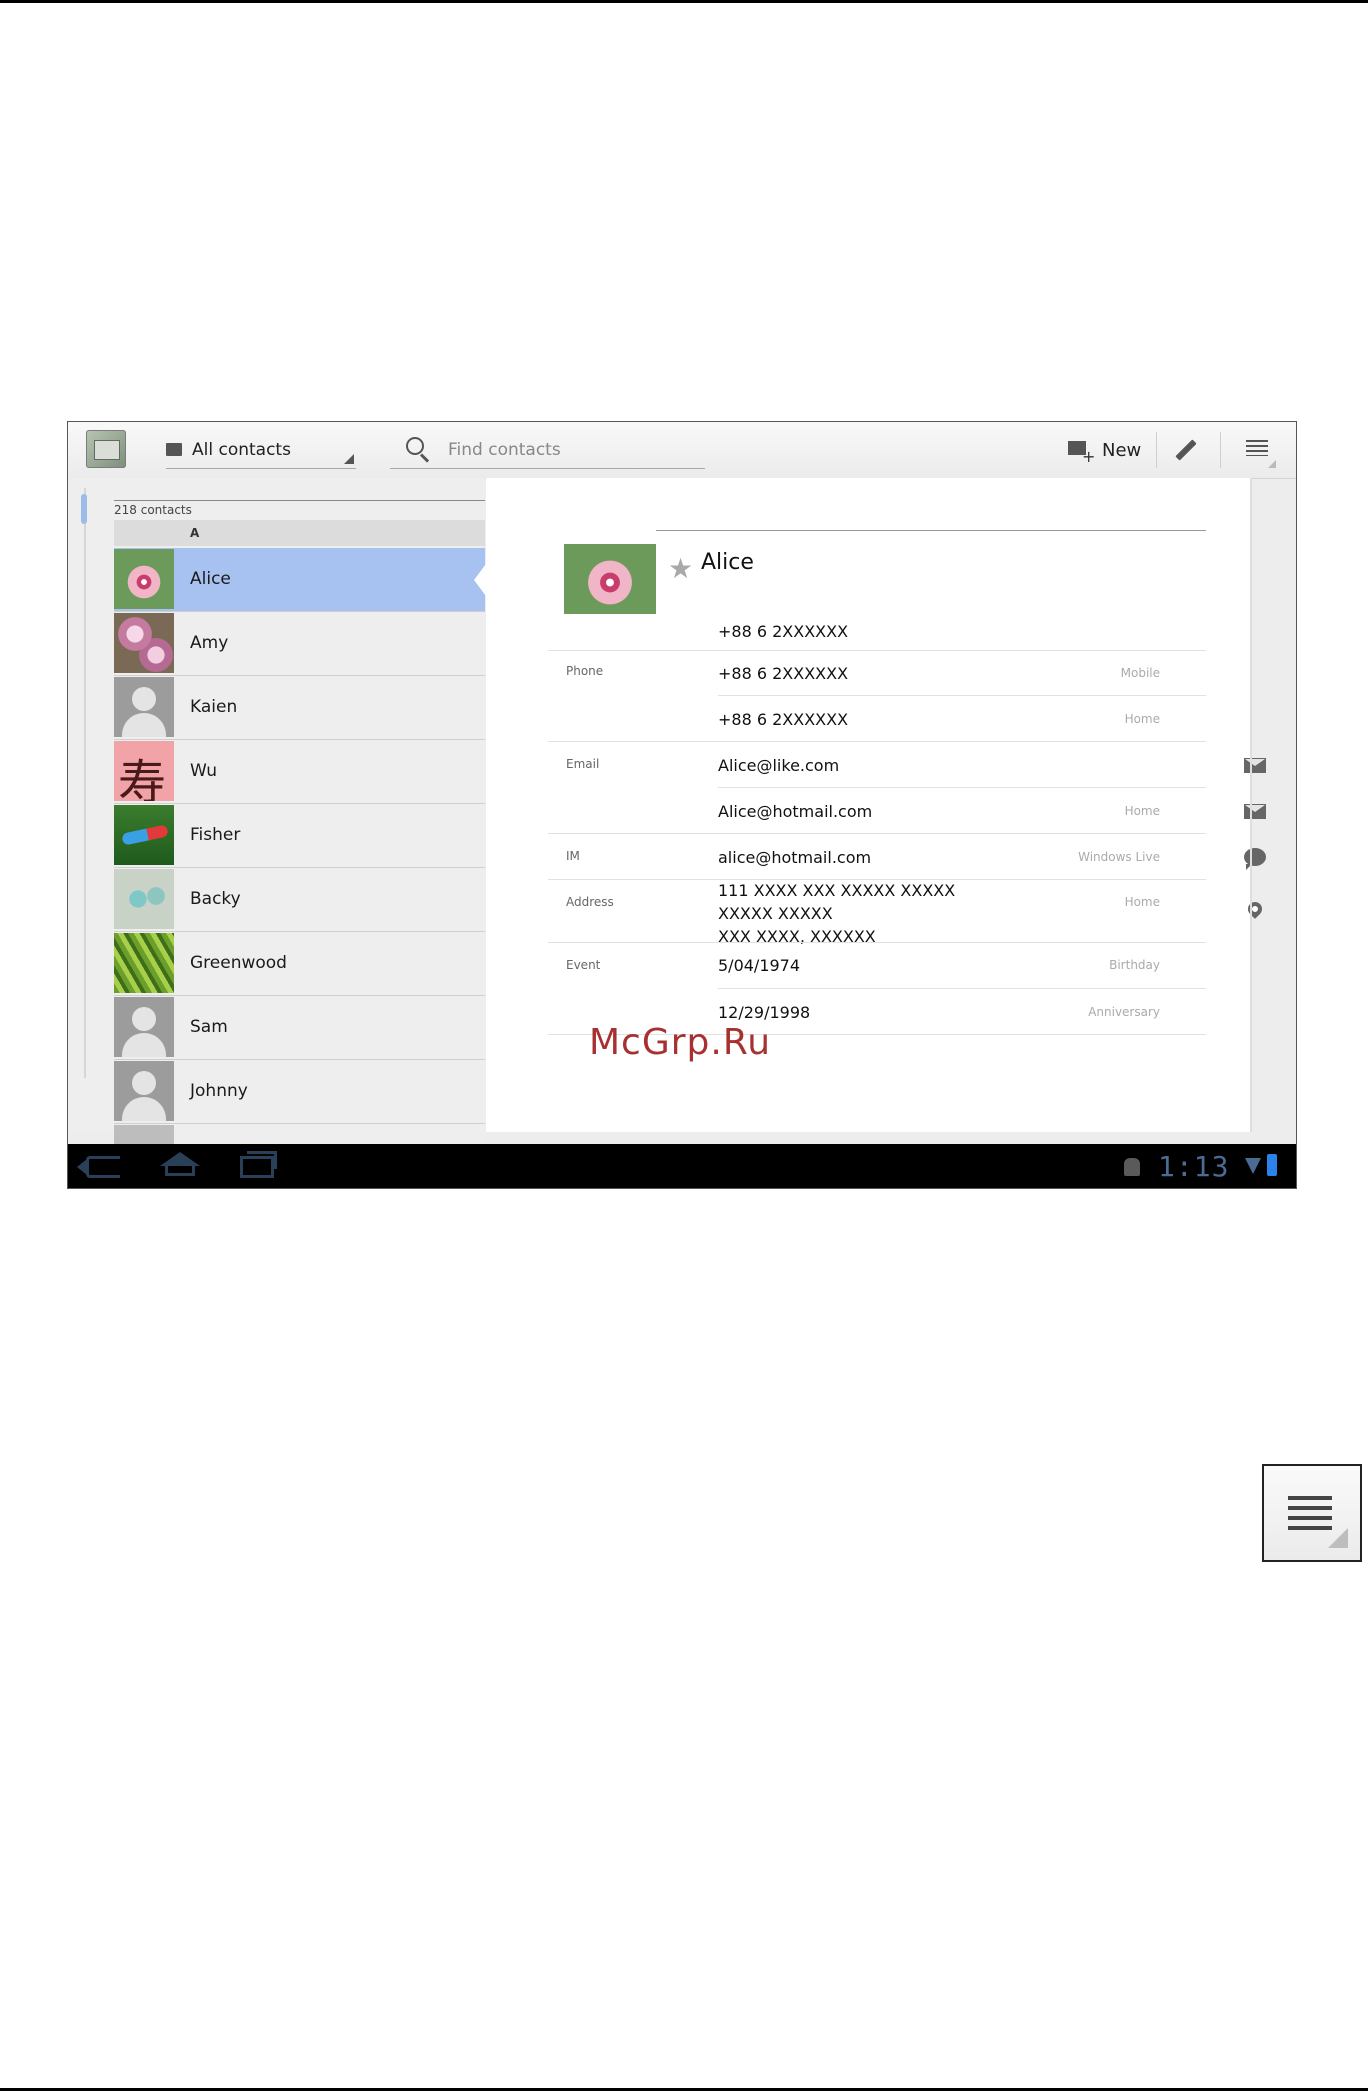  I want to click on event-value: 12/29/1998, so click(764, 1012).